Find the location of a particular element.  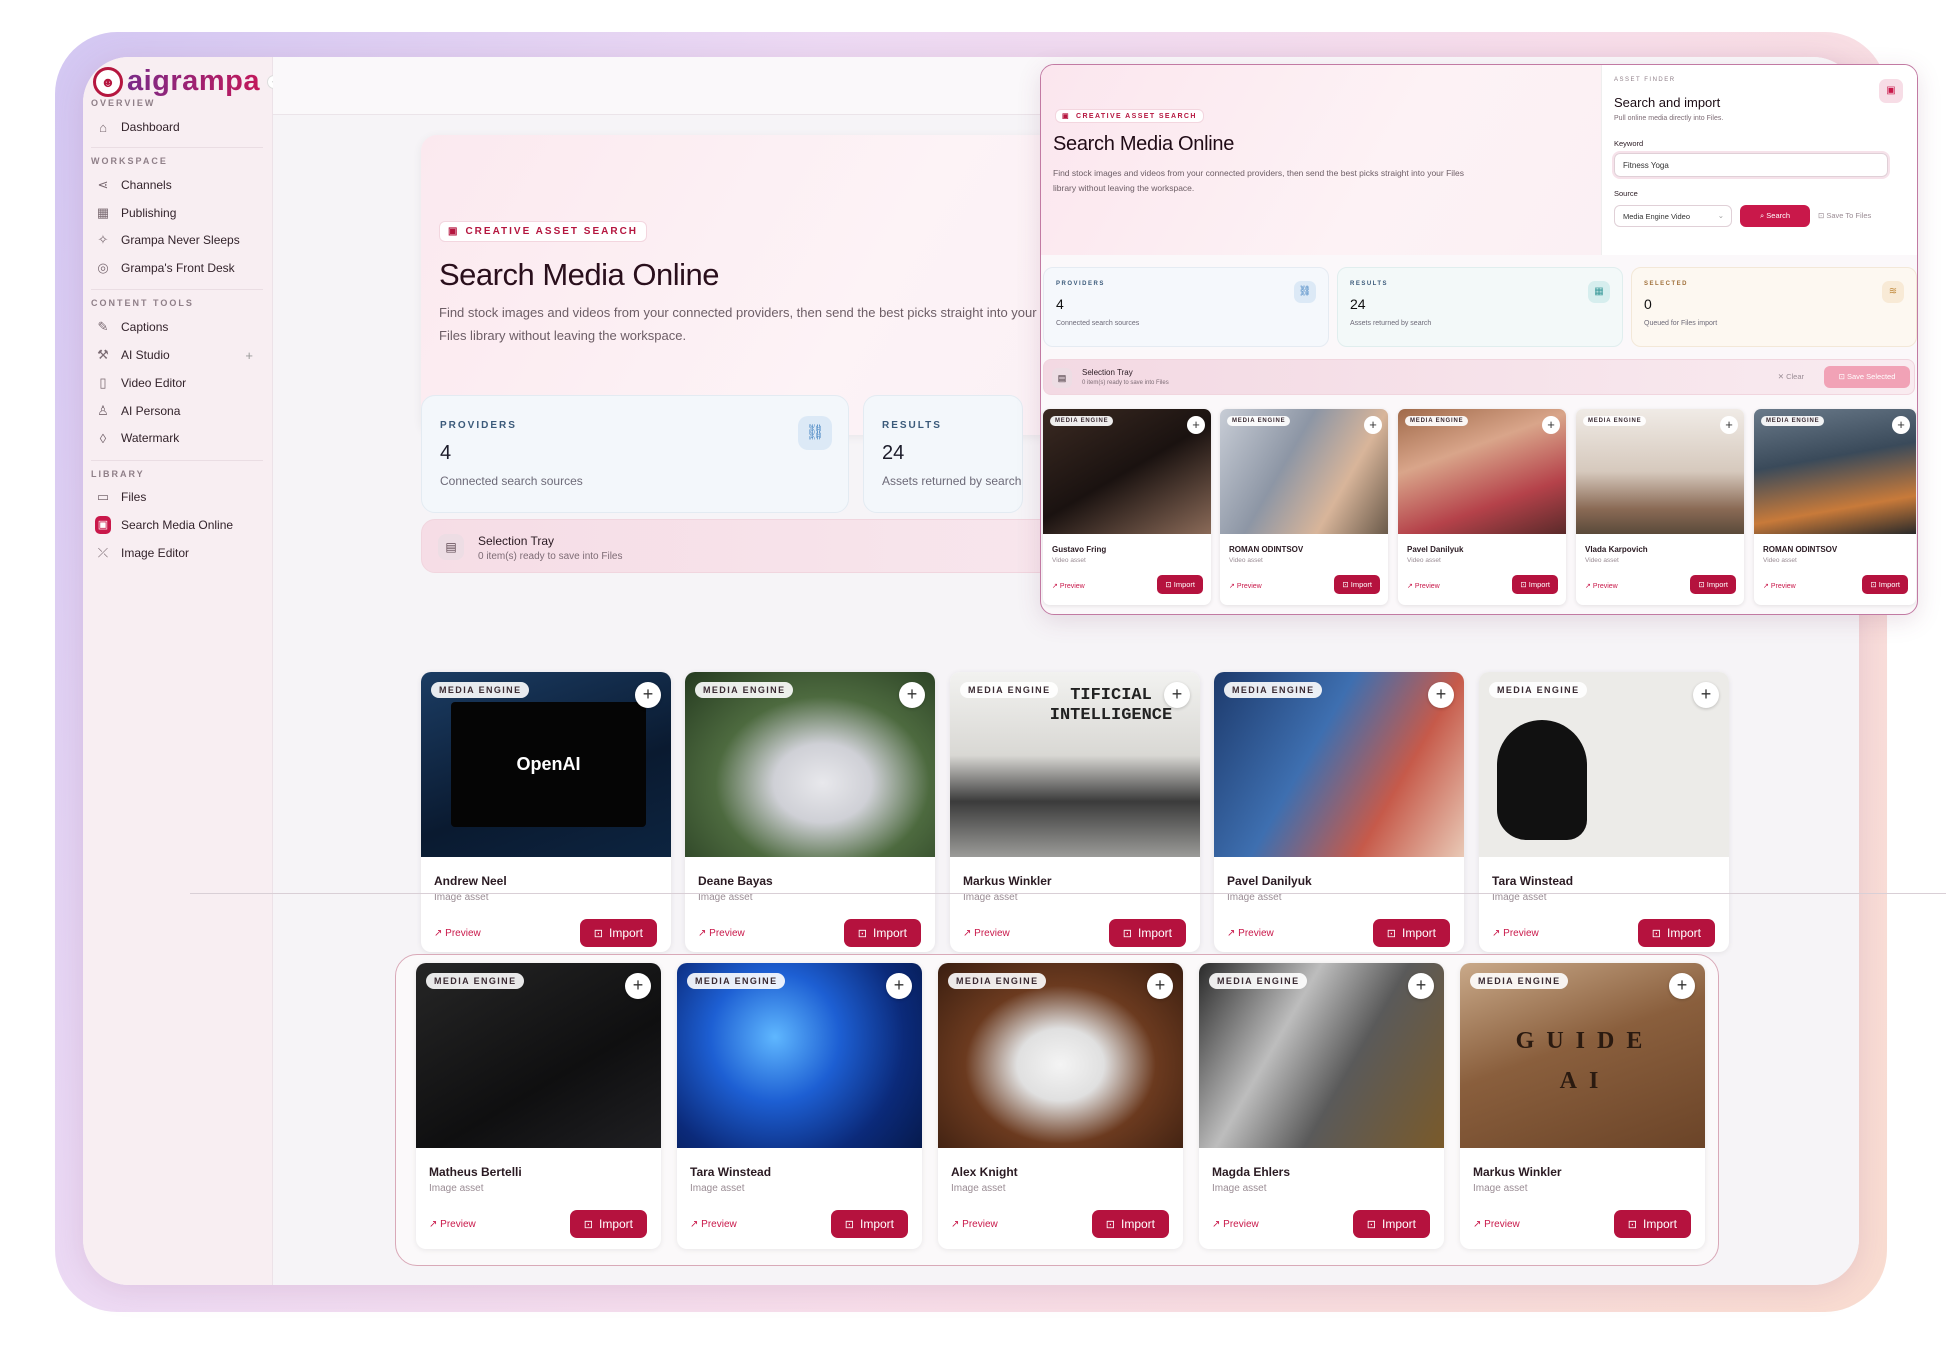

sidebar-item-dashboard: ⌂ Dashboard is located at coordinates (176, 127).